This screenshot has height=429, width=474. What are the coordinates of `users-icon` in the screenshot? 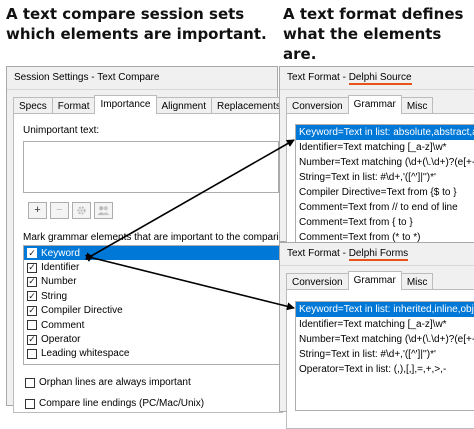 It's located at (103, 210).